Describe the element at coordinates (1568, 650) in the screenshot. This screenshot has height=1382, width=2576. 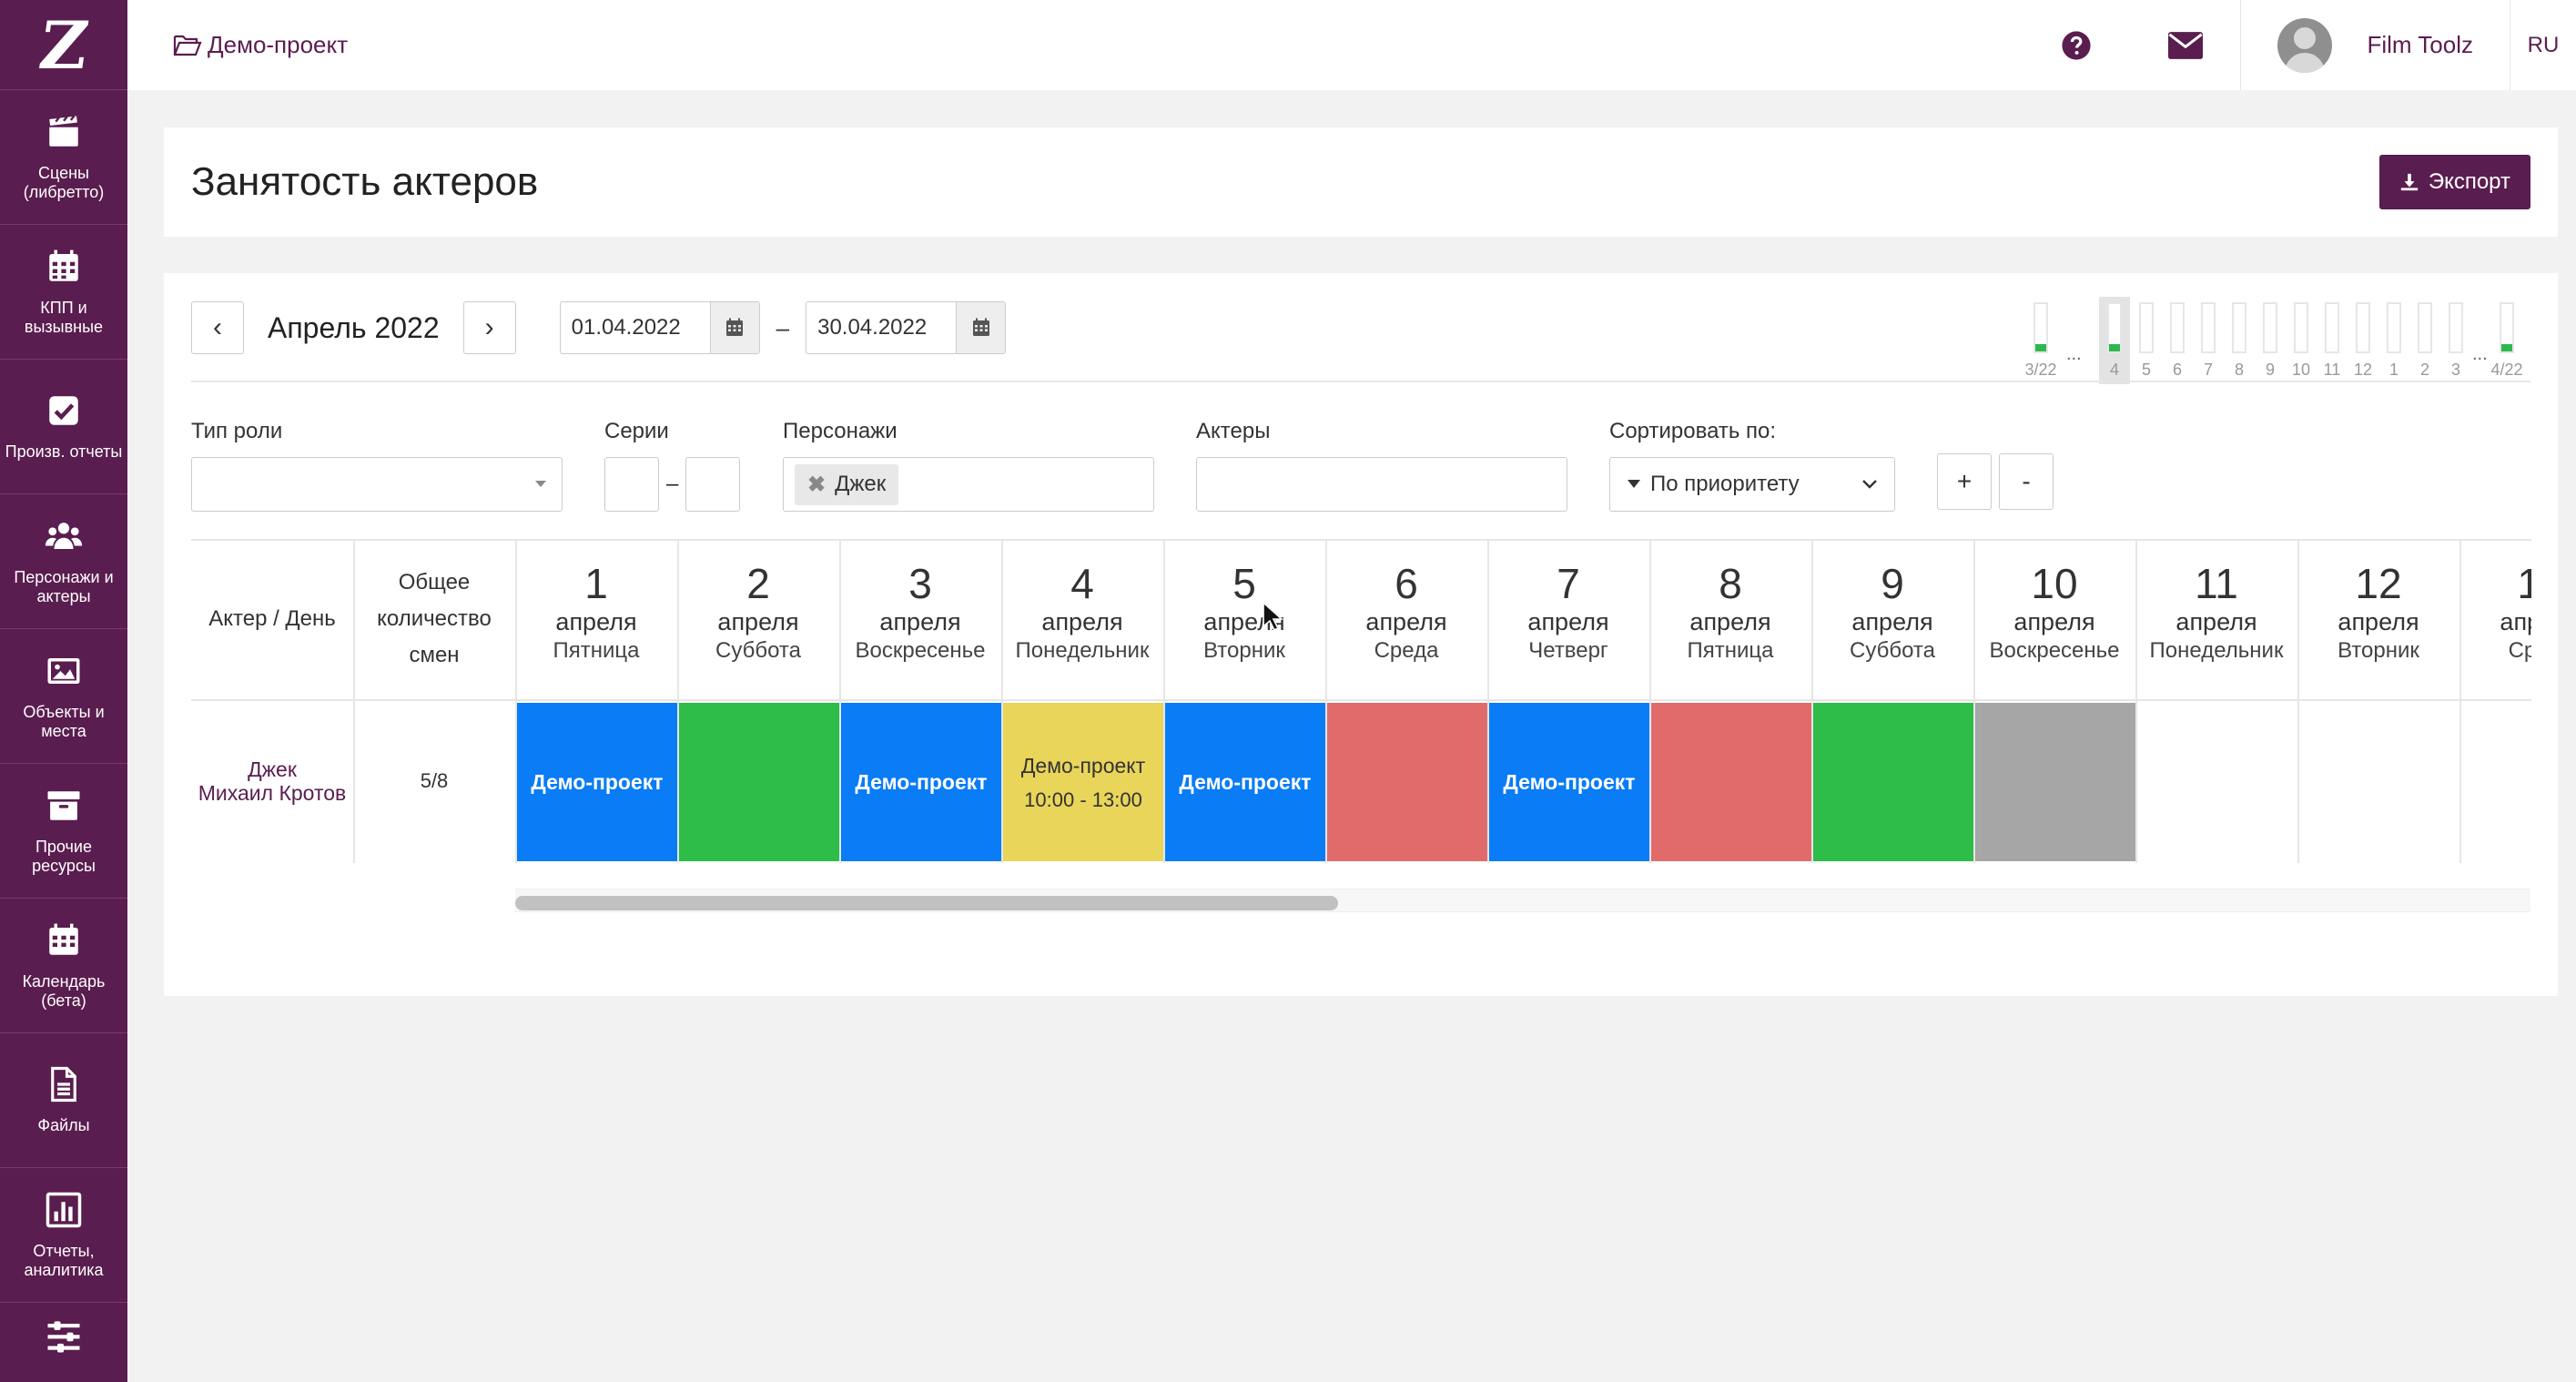
I see `day-weekday: Четверг` at that location.